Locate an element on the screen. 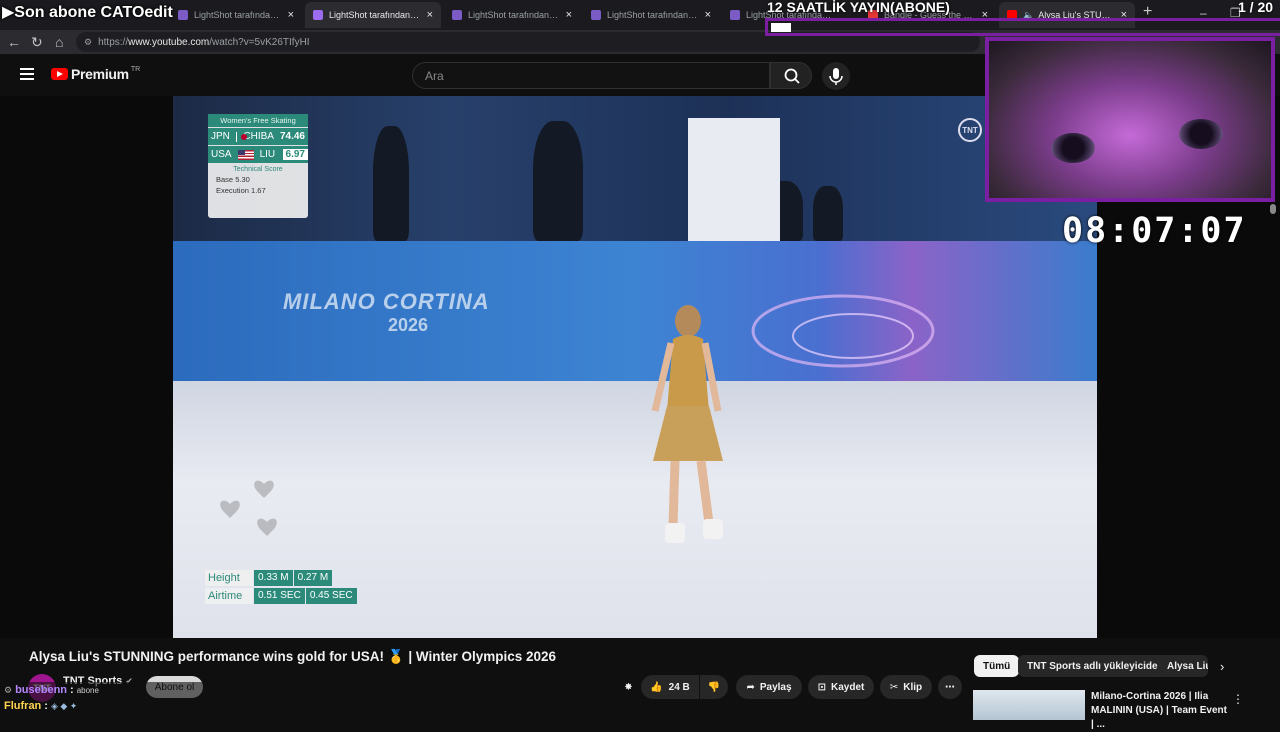 This screenshot has height=732, width=1280. recommended-thumbnail is located at coordinates (1029, 705).